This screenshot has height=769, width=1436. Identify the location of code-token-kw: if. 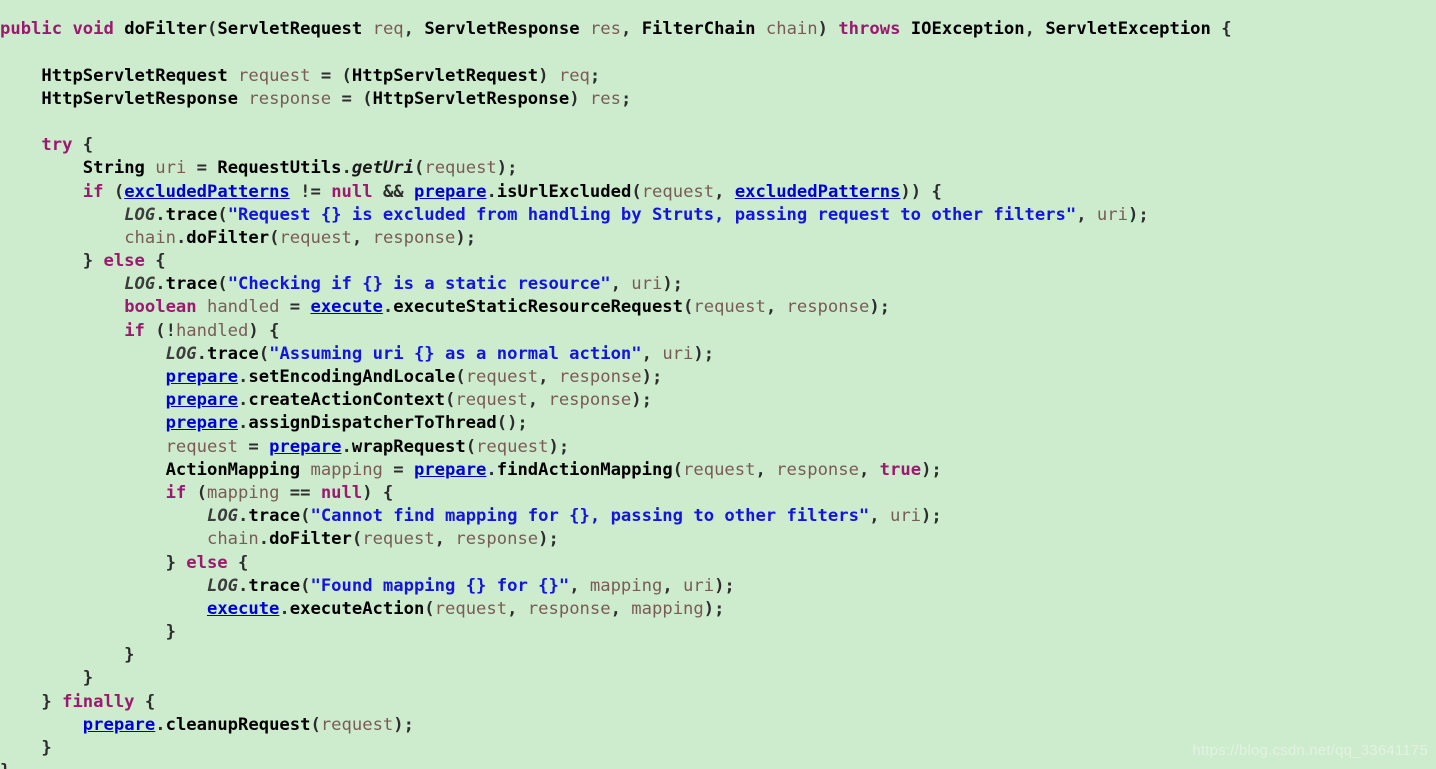
(134, 330).